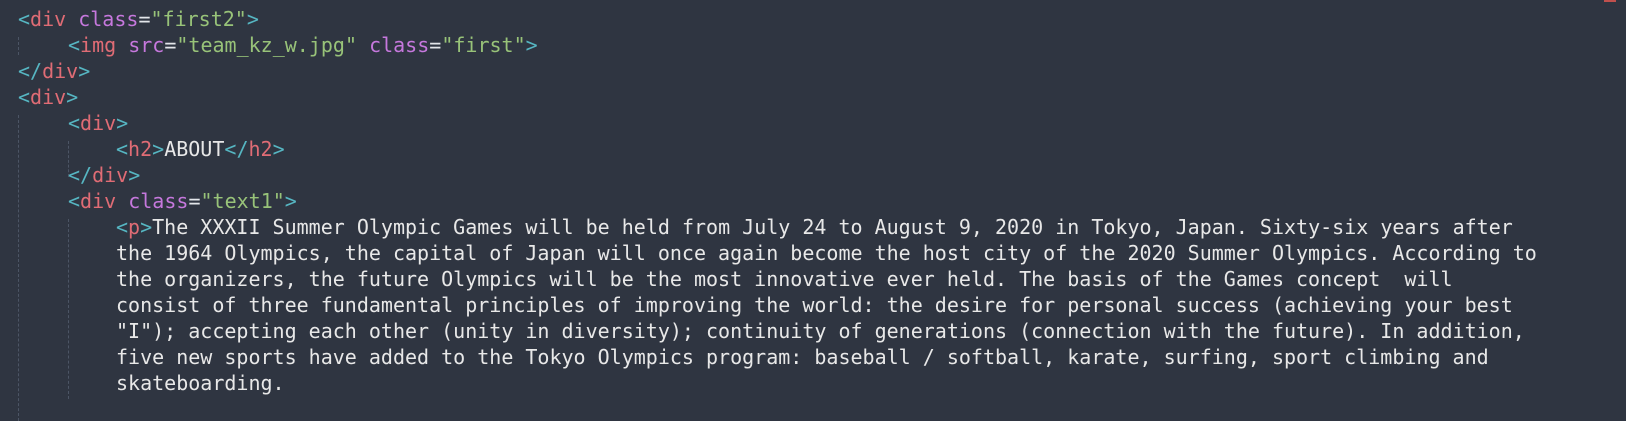 Image resolution: width=1626 pixels, height=421 pixels. What do you see at coordinates (98, 45) in the screenshot?
I see `tag-name: img` at bounding box center [98, 45].